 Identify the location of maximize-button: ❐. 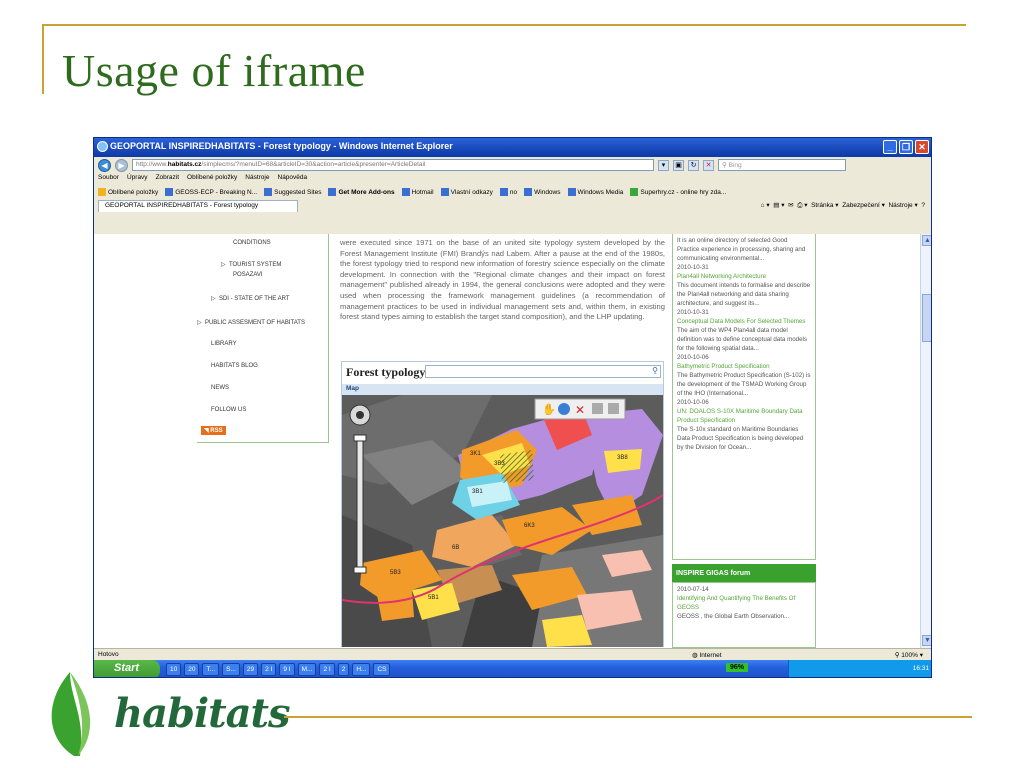
(906, 147).